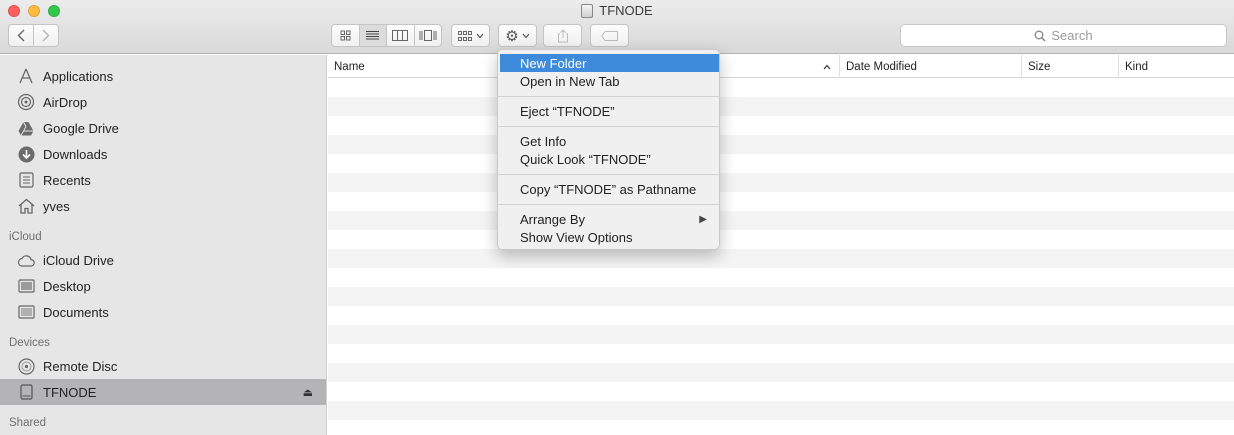  What do you see at coordinates (67, 180) in the screenshot?
I see `sidebar-item-label: Recents` at bounding box center [67, 180].